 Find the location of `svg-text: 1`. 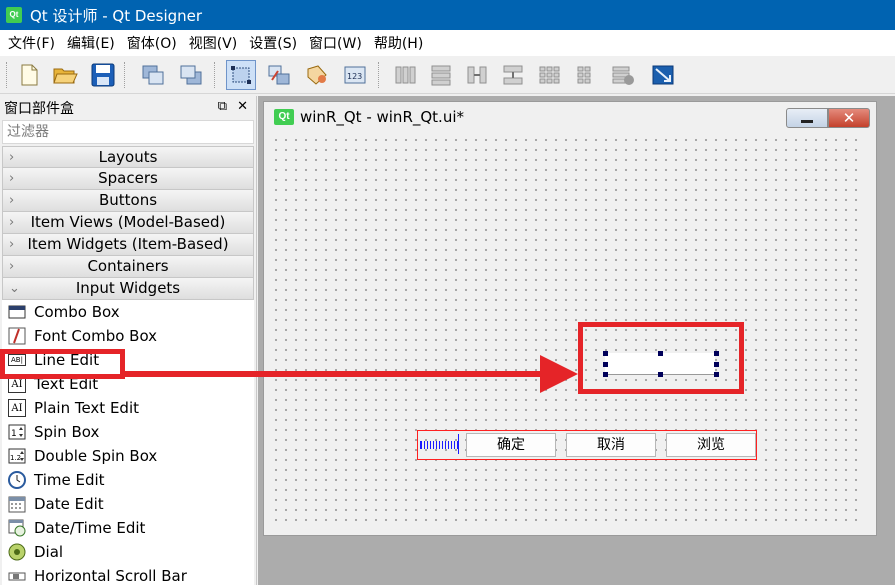

svg-text: 1 is located at coordinates (14, 434).